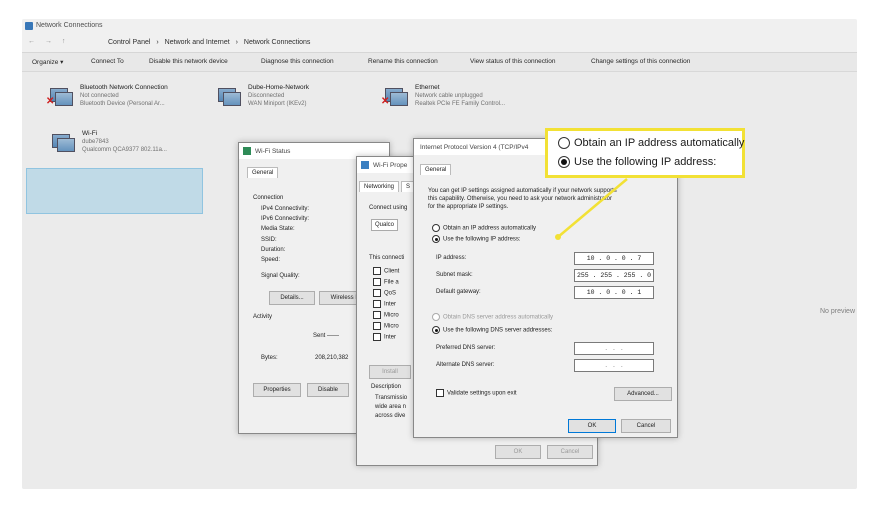 The height and width of the screenshot is (514, 885). I want to click on callout-use-following: Use the following IP address:, so click(637, 162).